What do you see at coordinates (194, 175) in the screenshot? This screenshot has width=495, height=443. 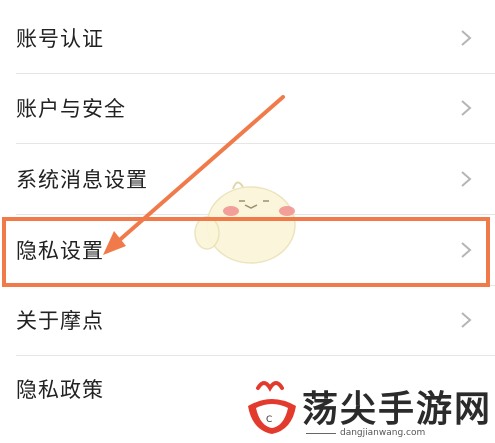 I see `annotation-arrow-icon` at bounding box center [194, 175].